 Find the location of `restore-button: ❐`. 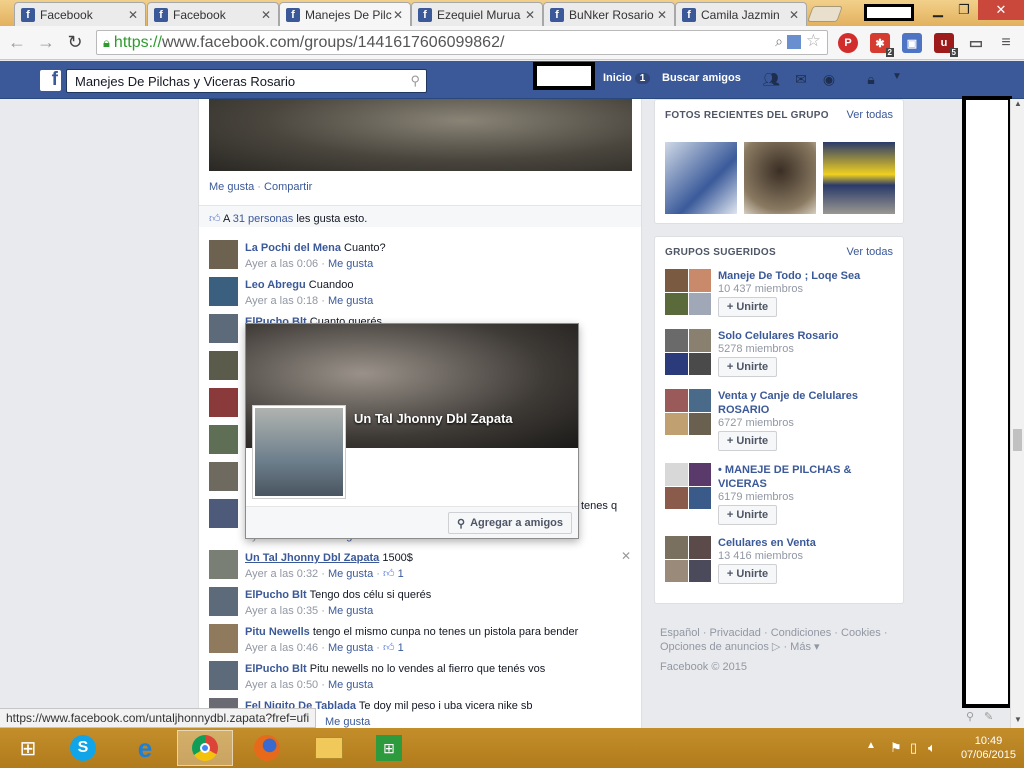

restore-button: ❐ is located at coordinates (964, 10).